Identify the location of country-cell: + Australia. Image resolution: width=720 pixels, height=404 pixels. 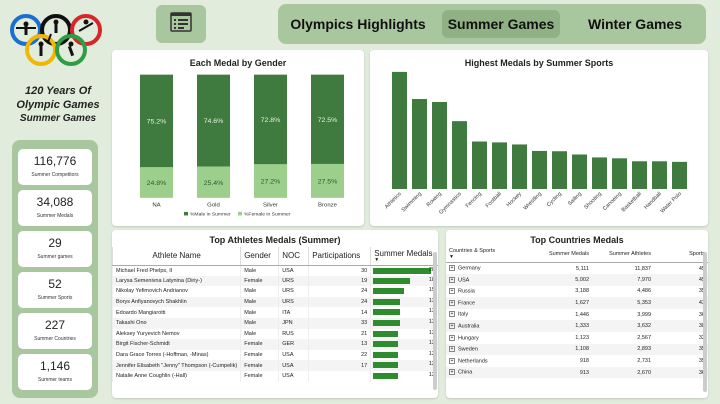
(490, 326).